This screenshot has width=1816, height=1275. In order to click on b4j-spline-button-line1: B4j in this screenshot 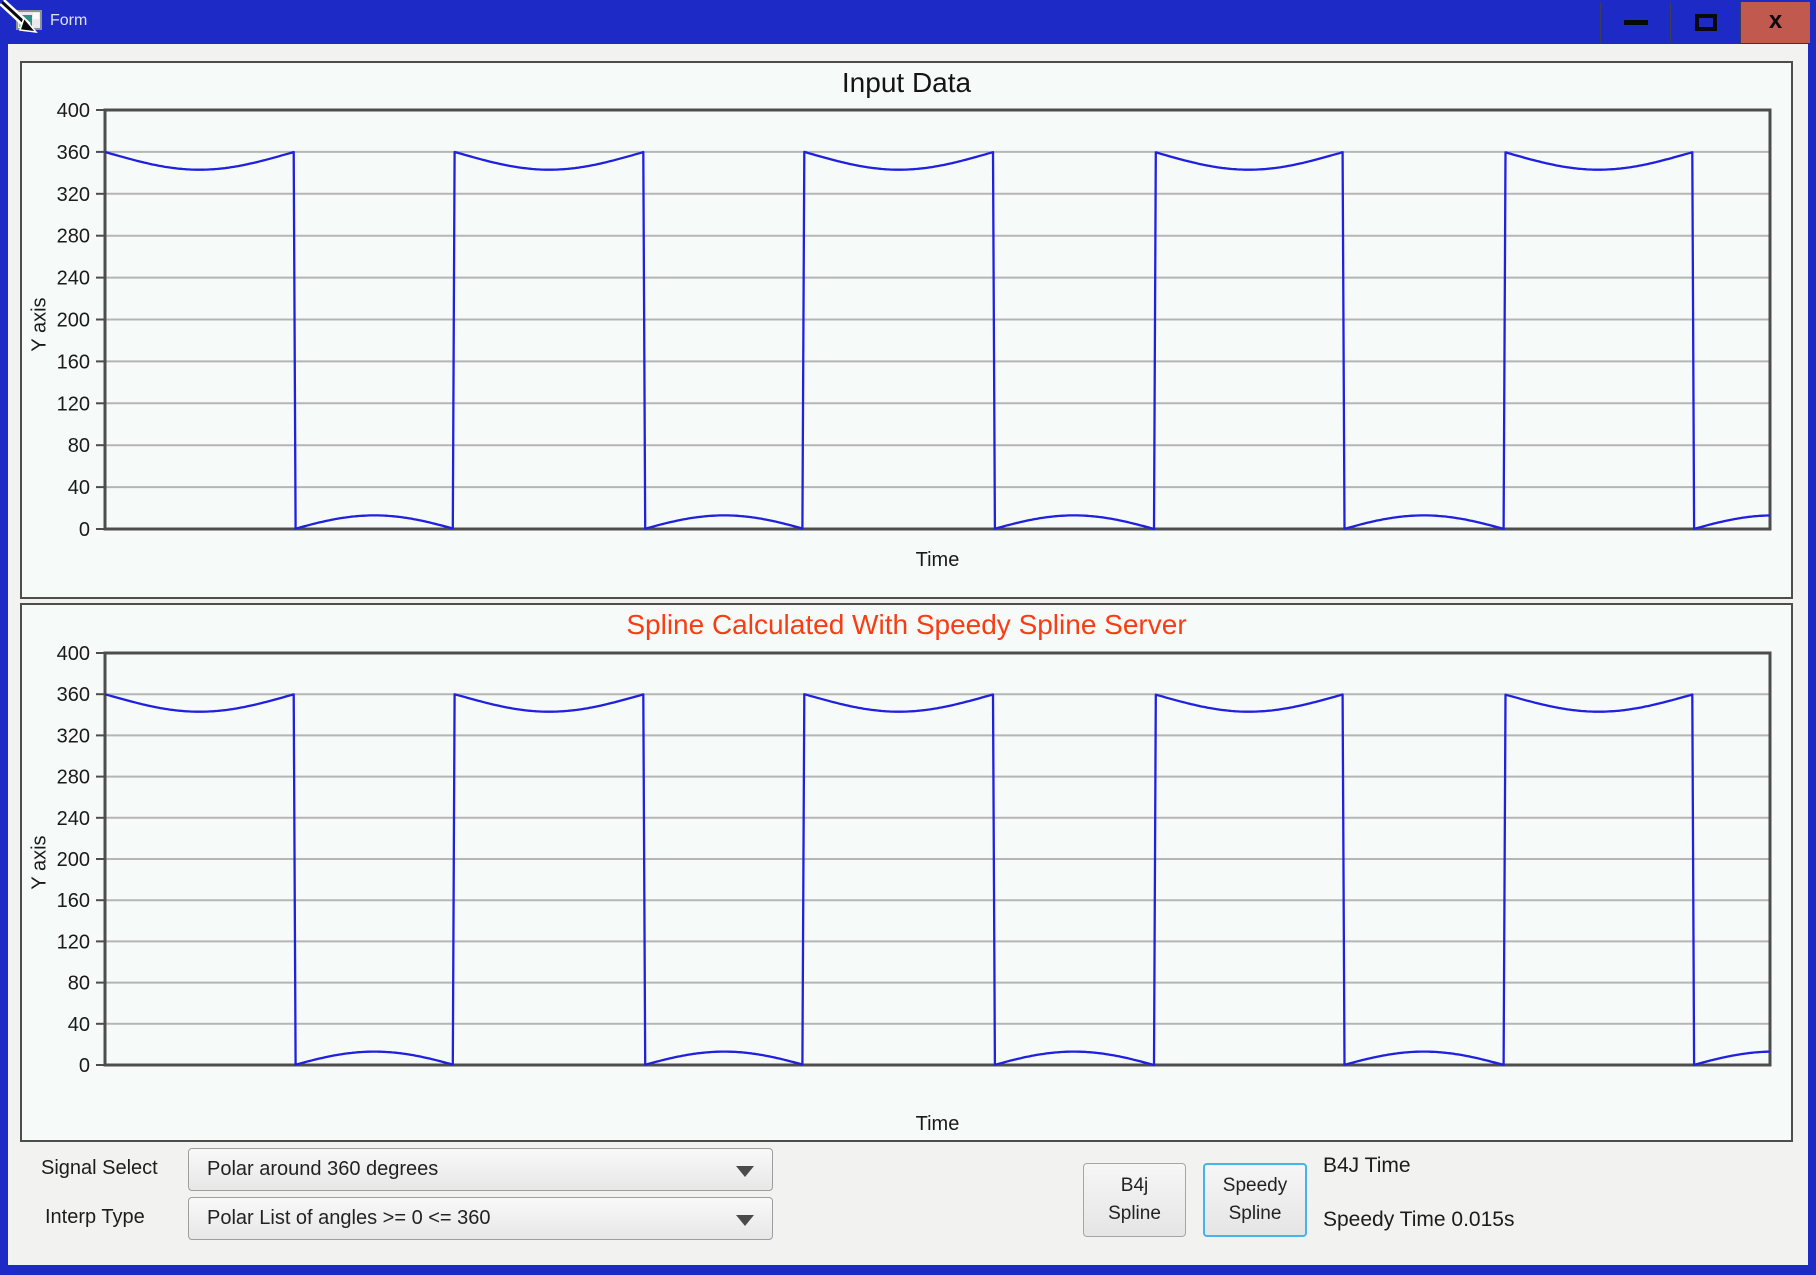, I will do `click(1134, 1186)`.